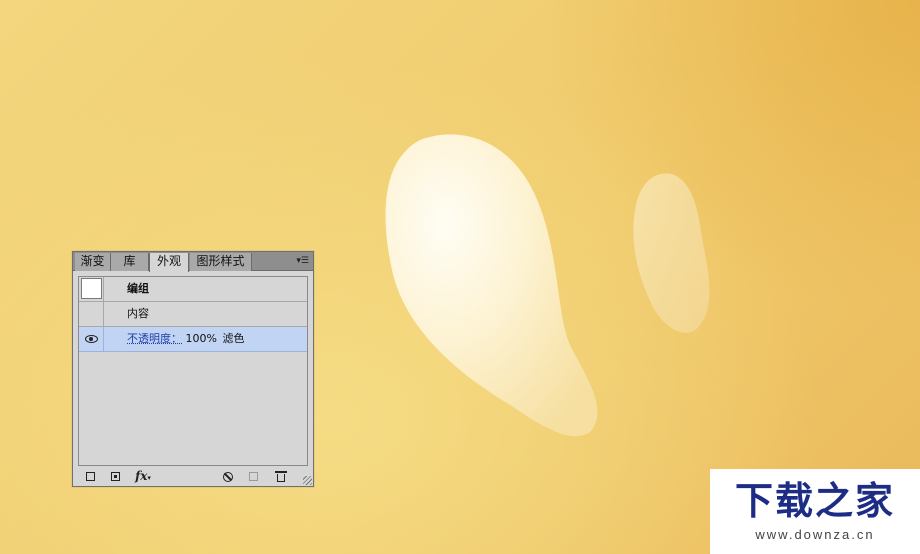 The image size is (920, 554). Describe the element at coordinates (281, 476) in the screenshot. I see `delete-item-icon` at that location.